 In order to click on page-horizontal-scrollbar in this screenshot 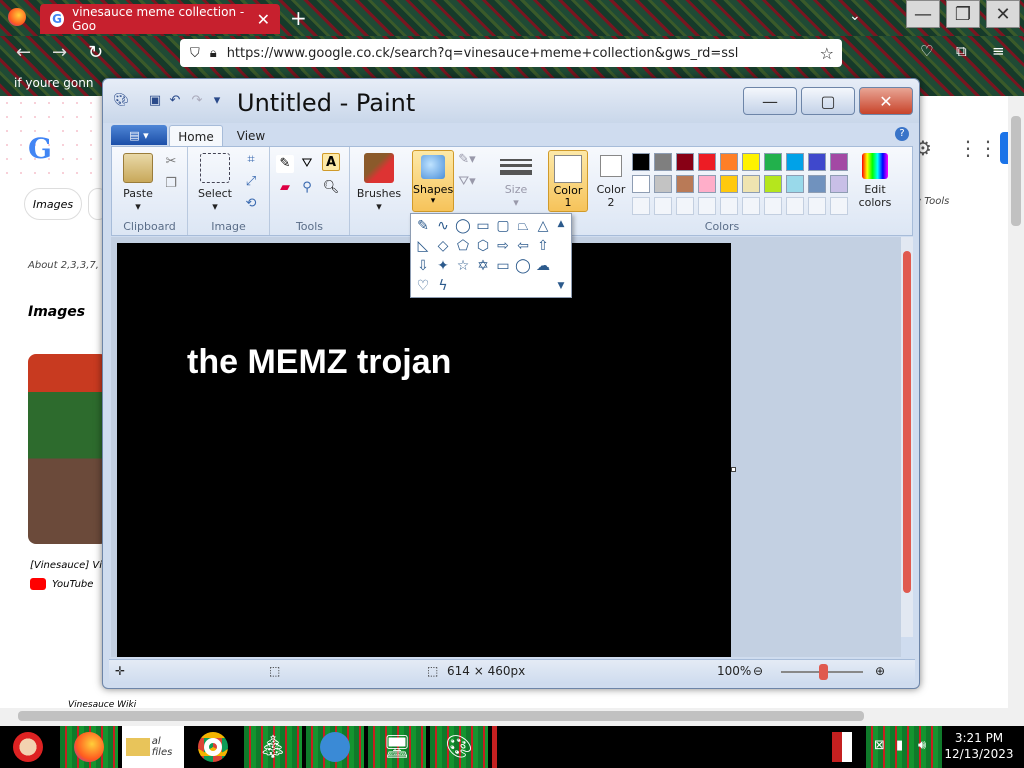, I will do `click(512, 717)`.